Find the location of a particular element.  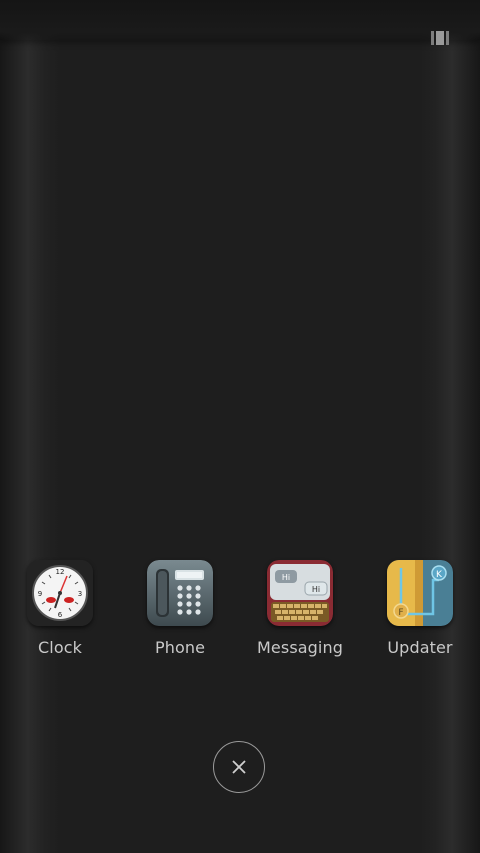

right-edge-glow is located at coordinates (450, 426).